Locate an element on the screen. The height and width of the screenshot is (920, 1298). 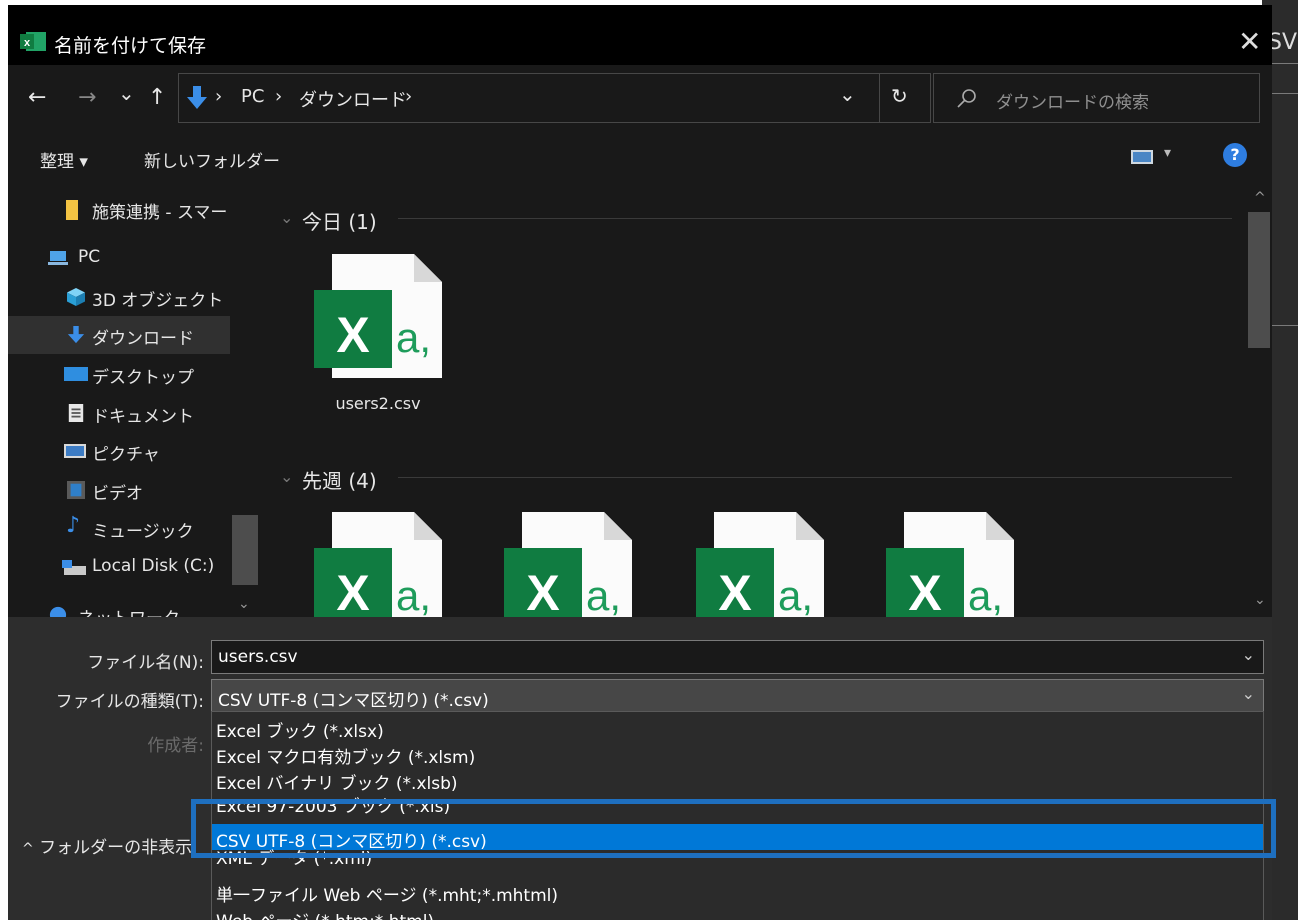
sidebar-item-3d-objects: 3D オブジェクト is located at coordinates (119, 297).